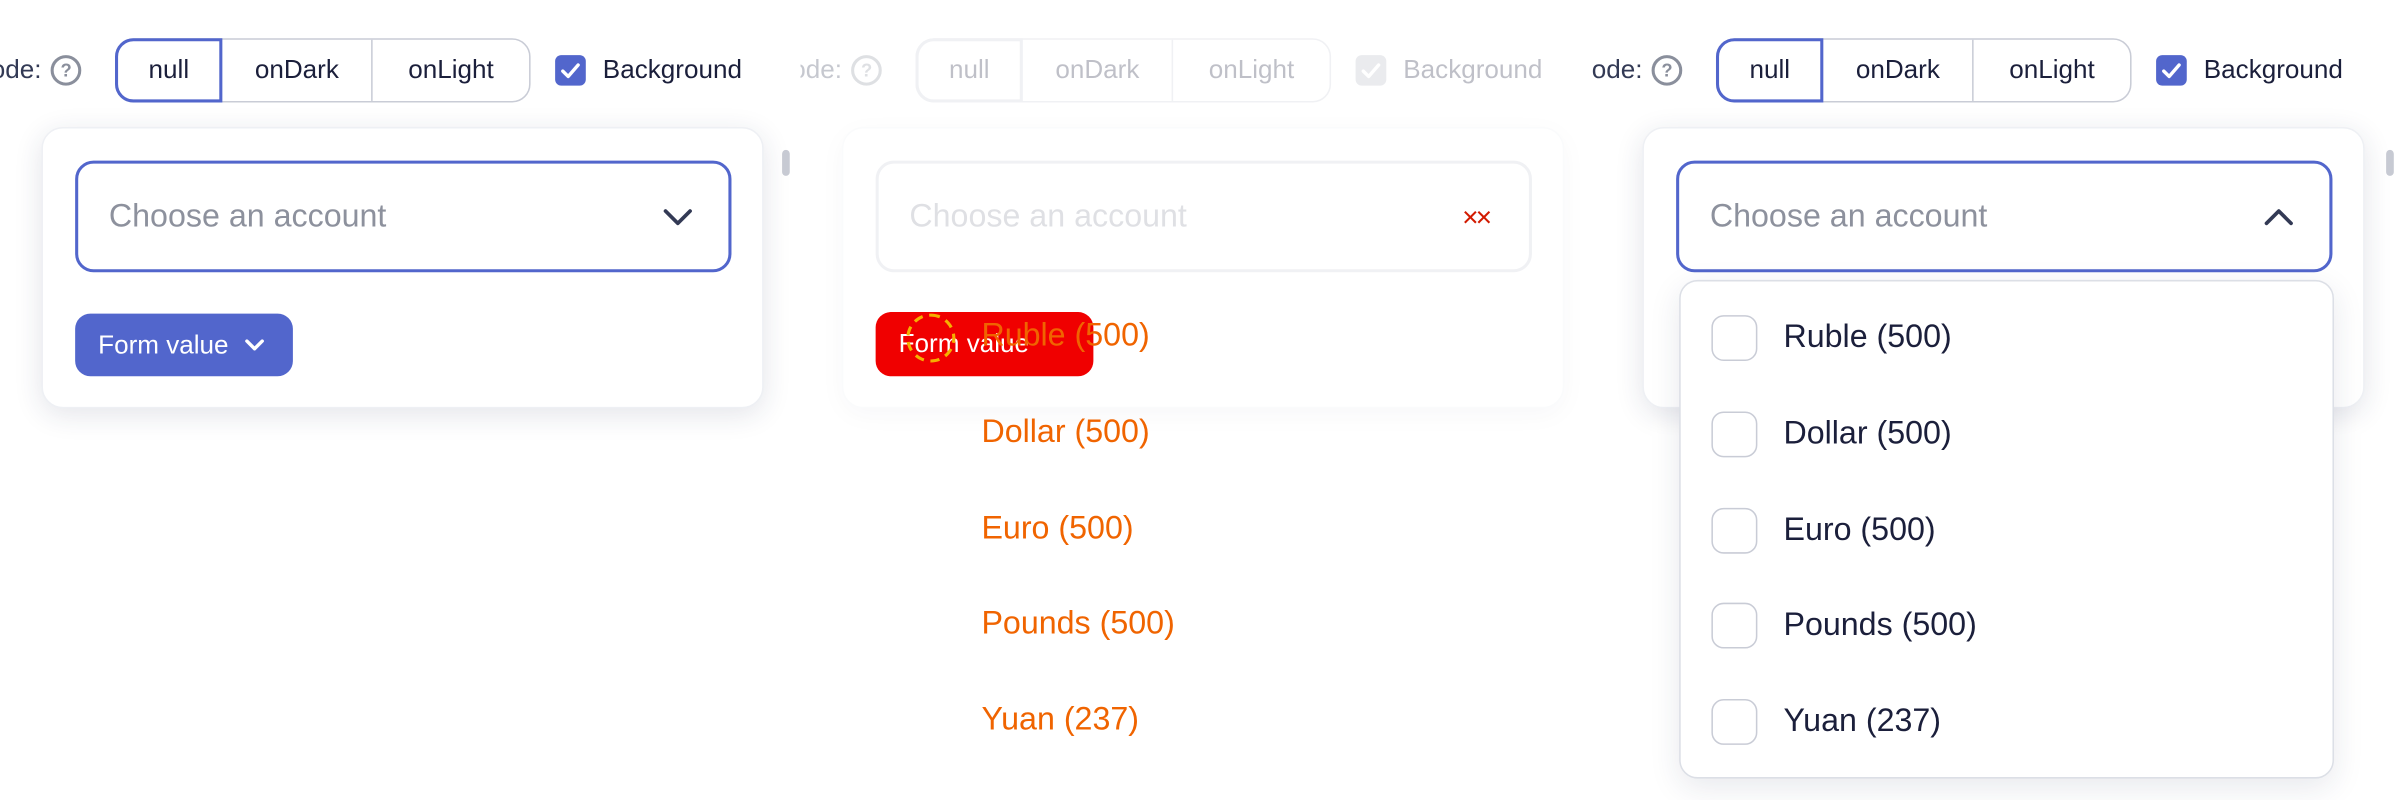  Describe the element at coordinates (163, 344) in the screenshot. I see `form-value-label: Form value` at that location.